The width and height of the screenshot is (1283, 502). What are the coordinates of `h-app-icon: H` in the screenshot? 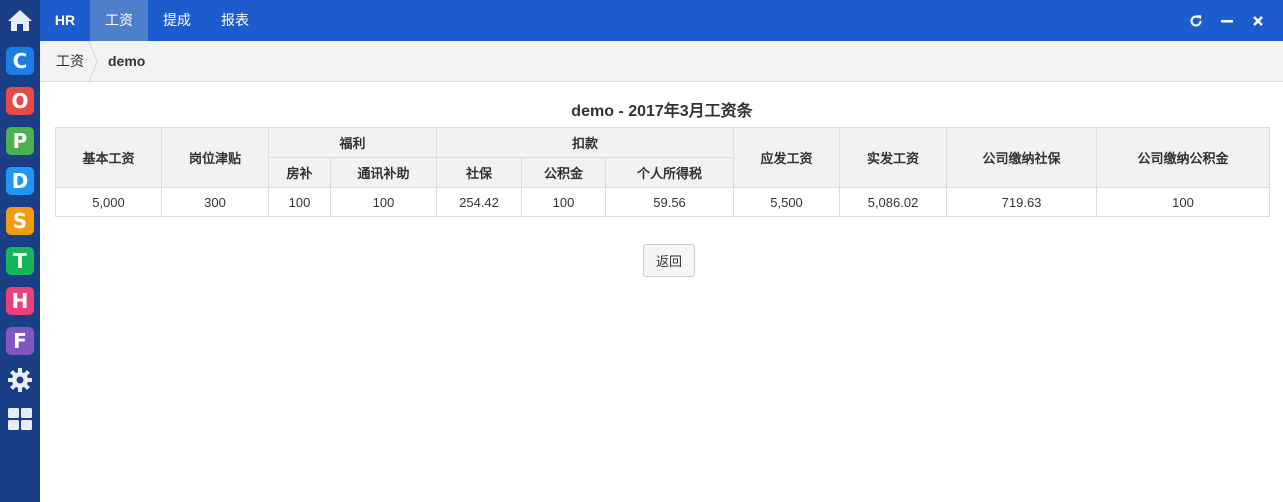 It's located at (20, 301).